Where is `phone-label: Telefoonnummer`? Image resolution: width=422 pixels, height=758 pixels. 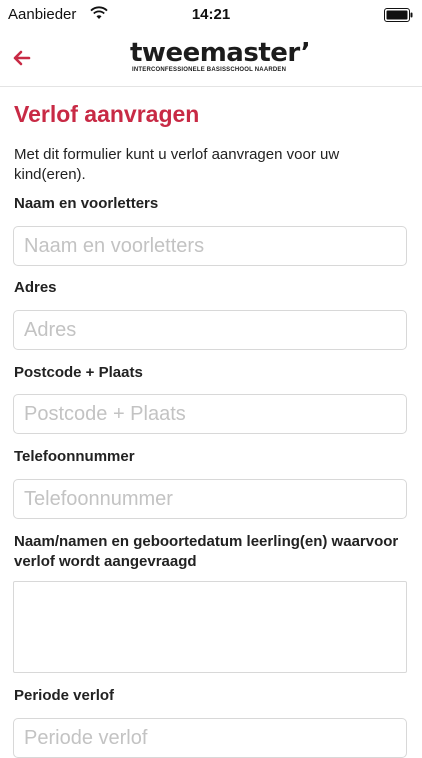 phone-label: Telefoonnummer is located at coordinates (74, 456).